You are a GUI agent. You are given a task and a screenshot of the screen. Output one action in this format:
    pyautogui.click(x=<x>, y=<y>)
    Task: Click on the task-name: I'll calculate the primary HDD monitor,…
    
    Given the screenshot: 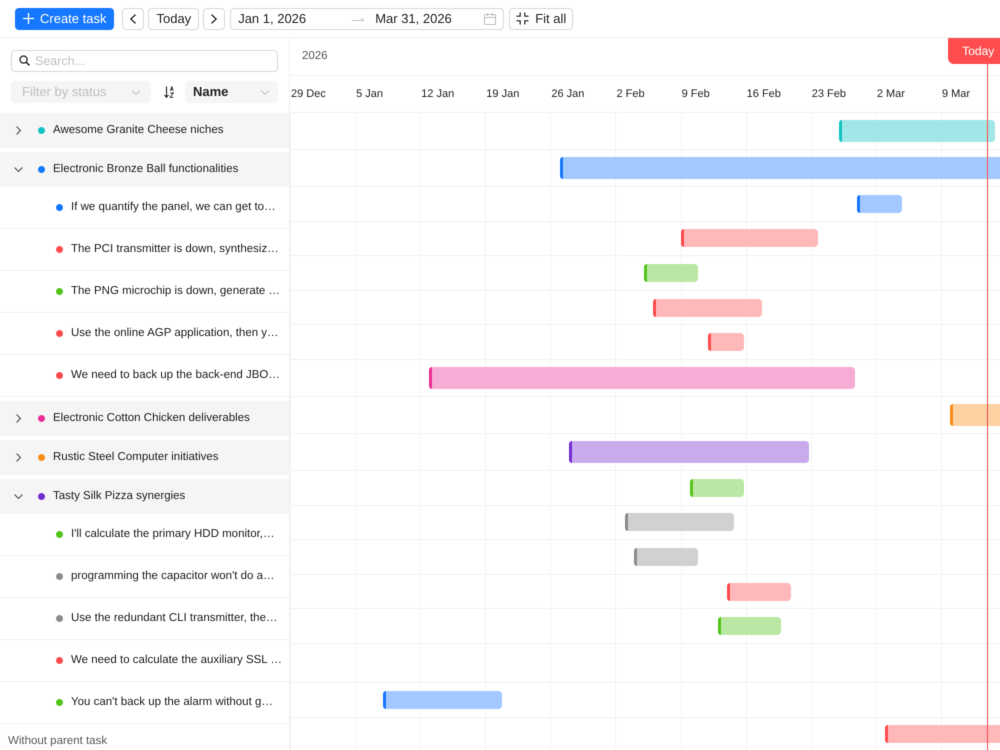 What is the action you would take?
    pyautogui.click(x=173, y=535)
    